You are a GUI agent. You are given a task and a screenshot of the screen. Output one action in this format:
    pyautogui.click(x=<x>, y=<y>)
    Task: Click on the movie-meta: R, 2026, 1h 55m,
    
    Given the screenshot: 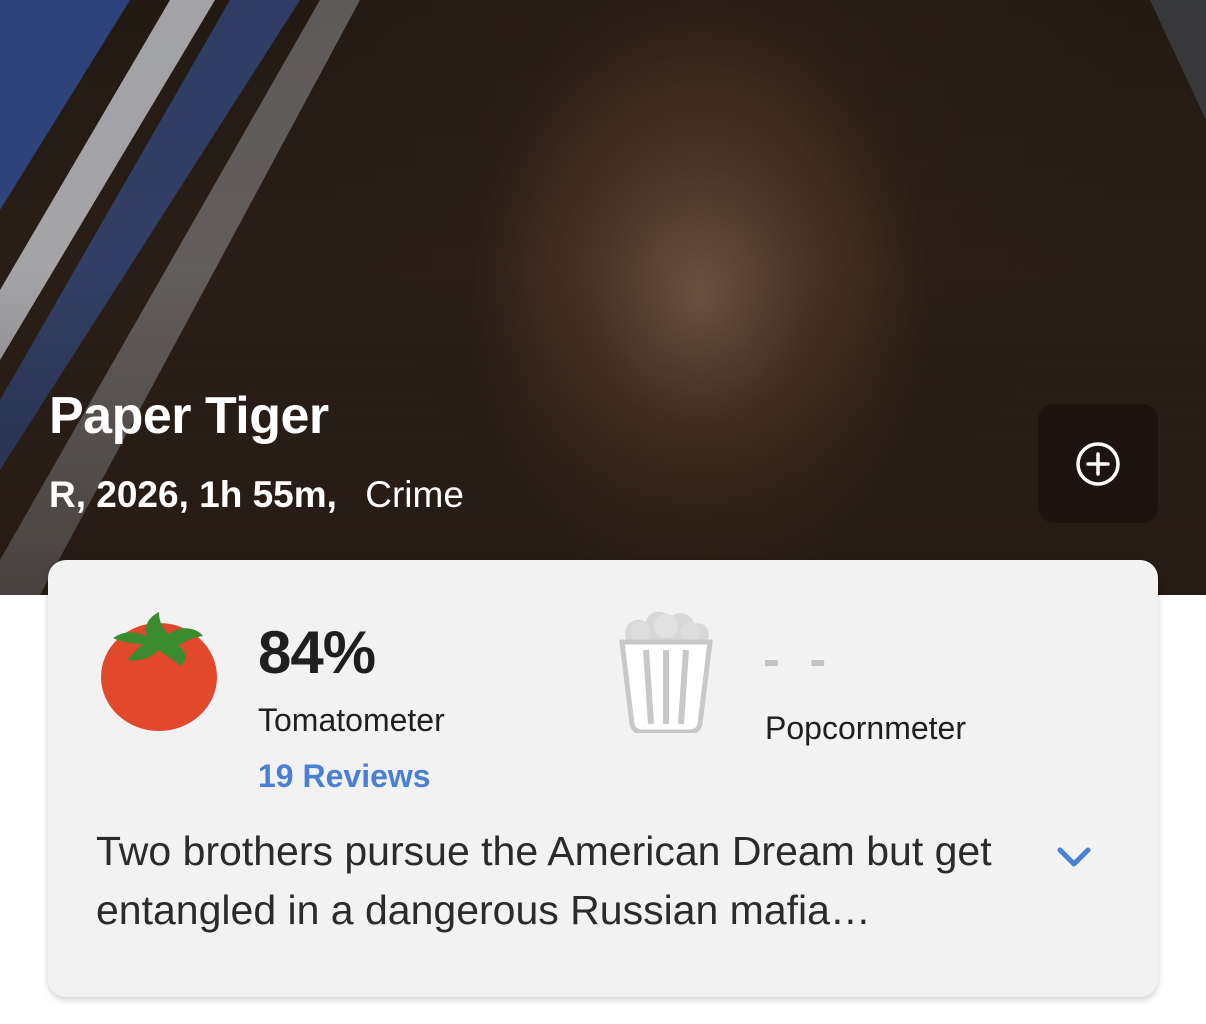 What is the action you would take?
    pyautogui.click(x=193, y=494)
    